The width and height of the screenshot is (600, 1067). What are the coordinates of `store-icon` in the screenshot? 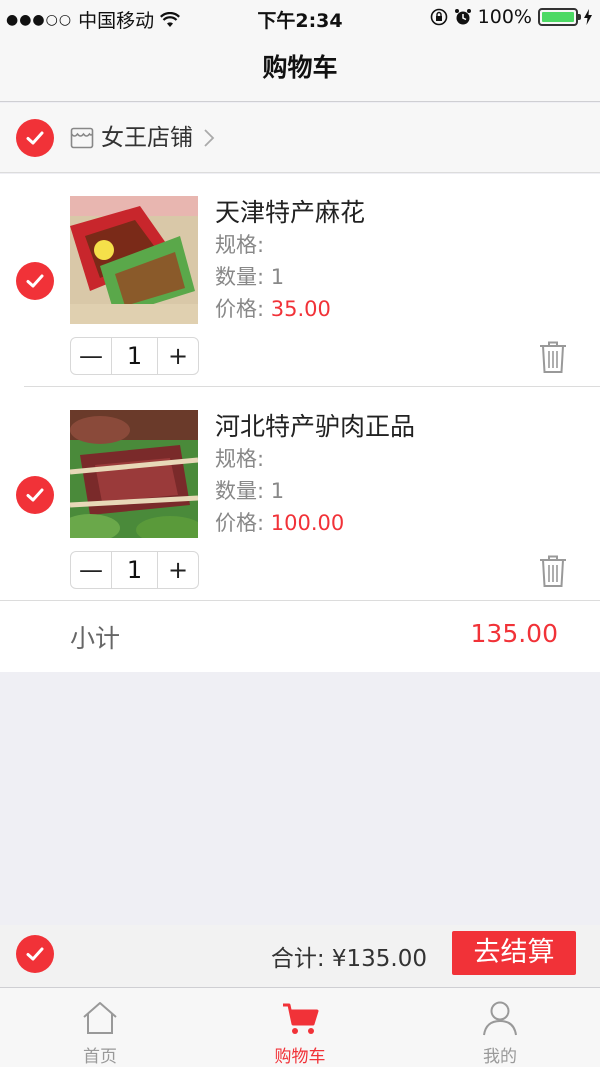 It's located at (82, 138).